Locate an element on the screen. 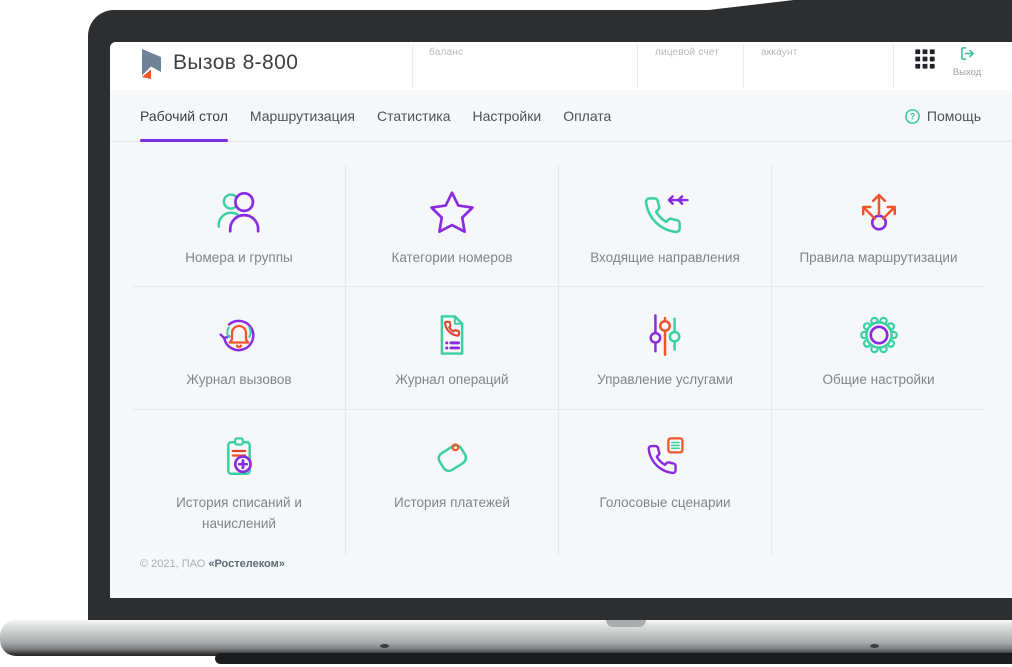 The image size is (1012, 667). tile-voice-scenarios: Голосовые сценарии is located at coordinates (665, 482).